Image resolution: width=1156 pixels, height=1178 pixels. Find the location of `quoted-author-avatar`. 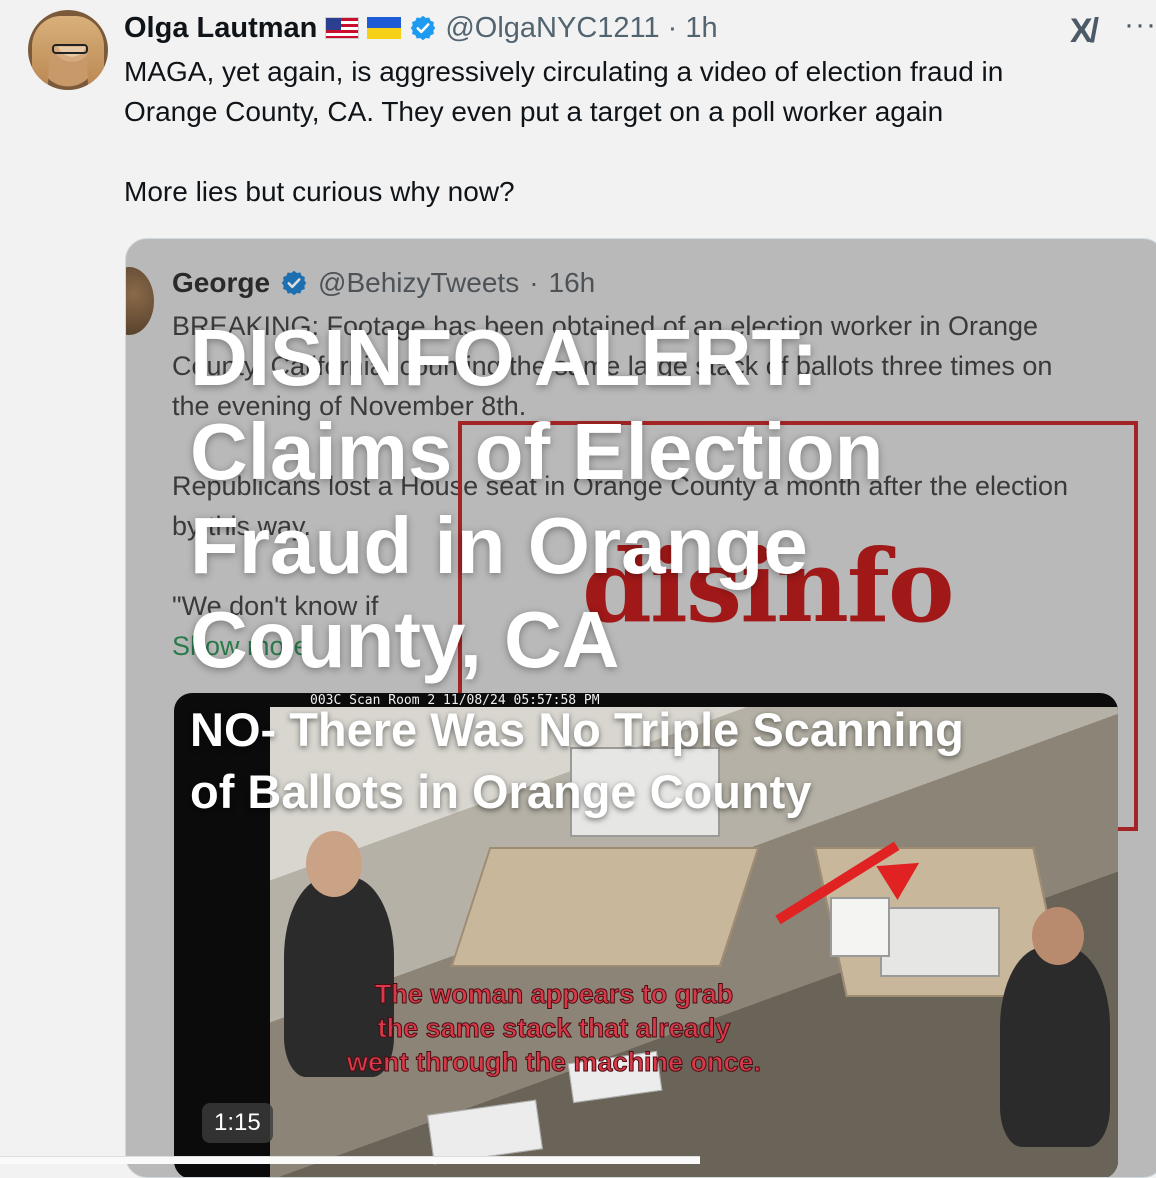

quoted-author-avatar is located at coordinates (140, 301).